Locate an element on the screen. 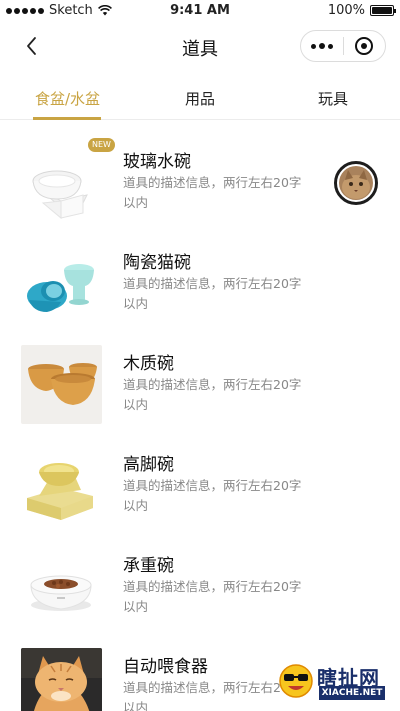 The width and height of the screenshot is (400, 711). glass-bowl-image is located at coordinates (61, 182).